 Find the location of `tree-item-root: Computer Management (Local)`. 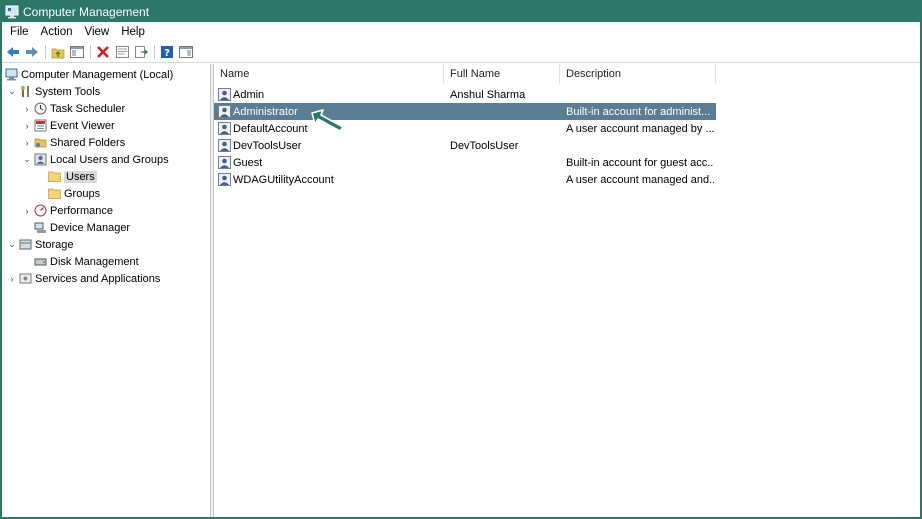

tree-item-root: Computer Management (Local) is located at coordinates (89, 74).